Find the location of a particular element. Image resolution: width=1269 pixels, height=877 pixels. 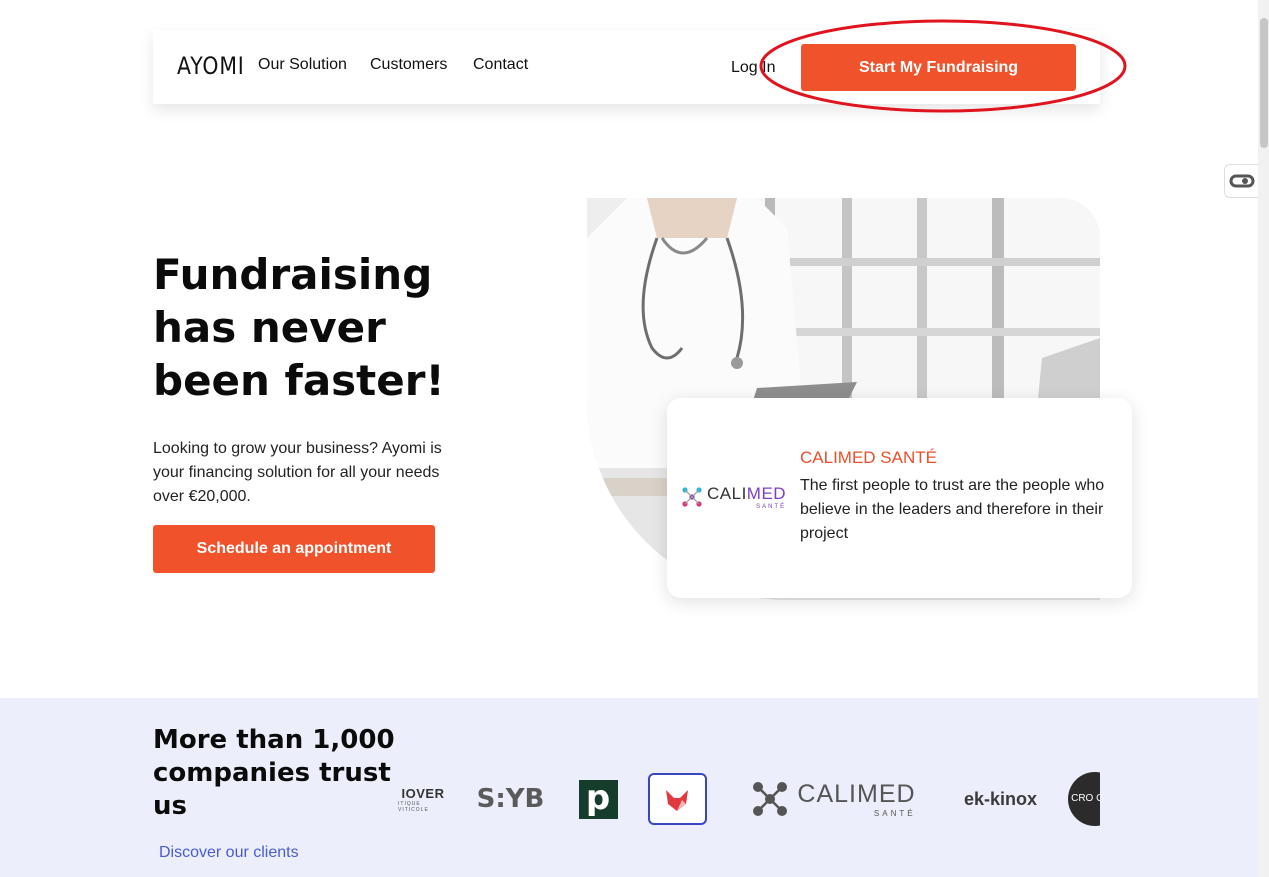

client-logo-ekkinox: ek-kinox is located at coordinates (1000, 798).